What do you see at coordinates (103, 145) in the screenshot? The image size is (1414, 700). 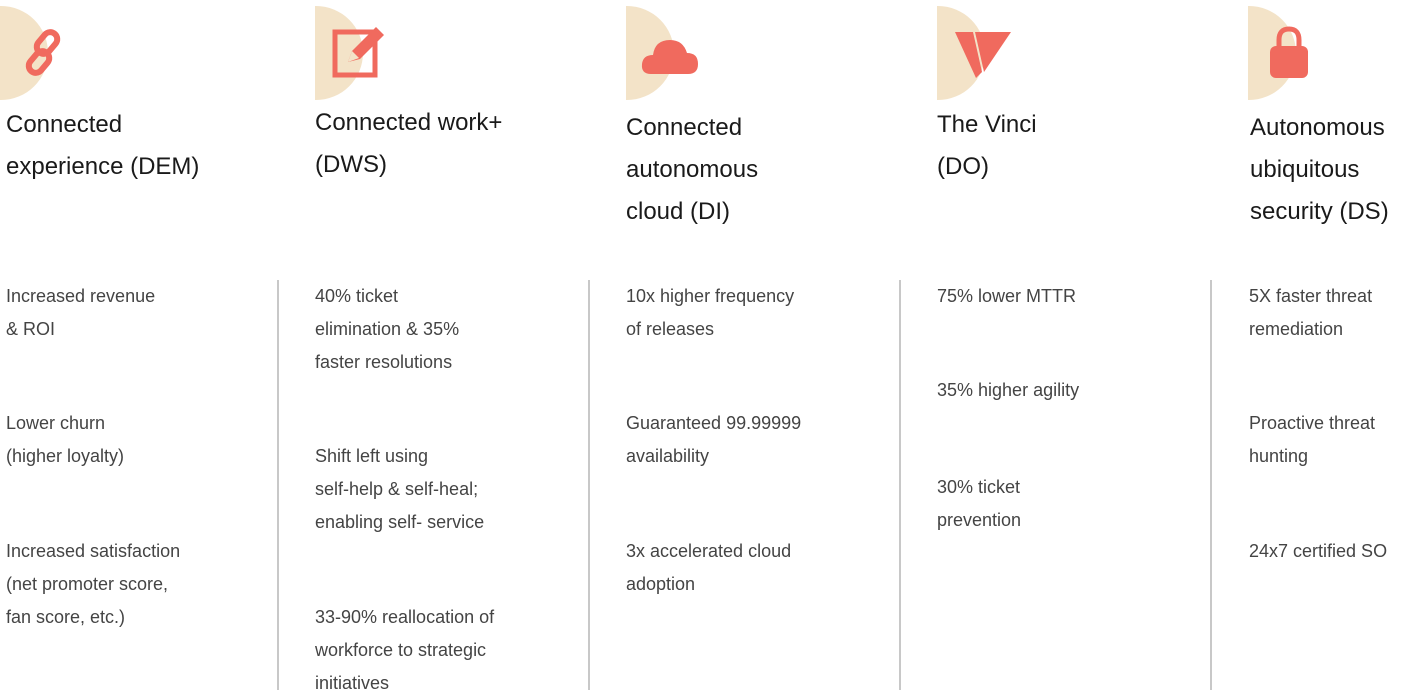 I see `column-title: Connected experience (DEM)` at bounding box center [103, 145].